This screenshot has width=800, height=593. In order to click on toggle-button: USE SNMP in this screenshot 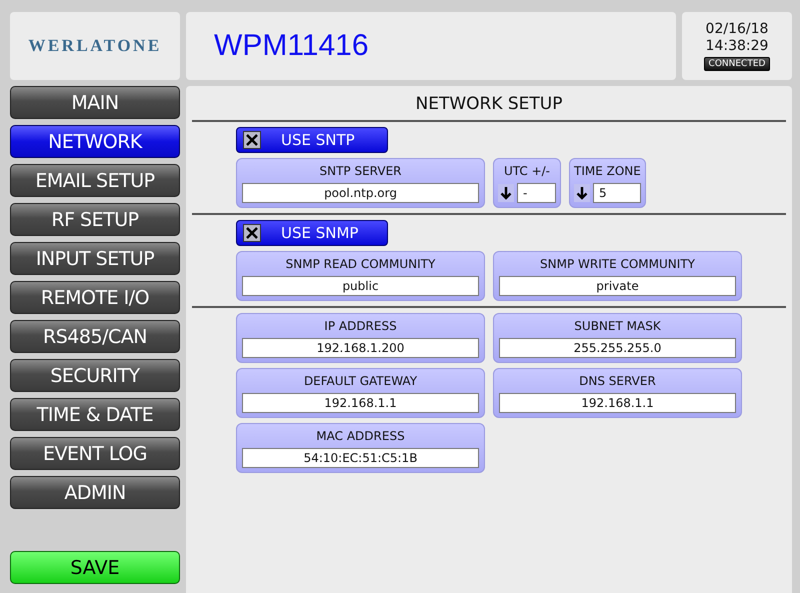, I will do `click(312, 233)`.